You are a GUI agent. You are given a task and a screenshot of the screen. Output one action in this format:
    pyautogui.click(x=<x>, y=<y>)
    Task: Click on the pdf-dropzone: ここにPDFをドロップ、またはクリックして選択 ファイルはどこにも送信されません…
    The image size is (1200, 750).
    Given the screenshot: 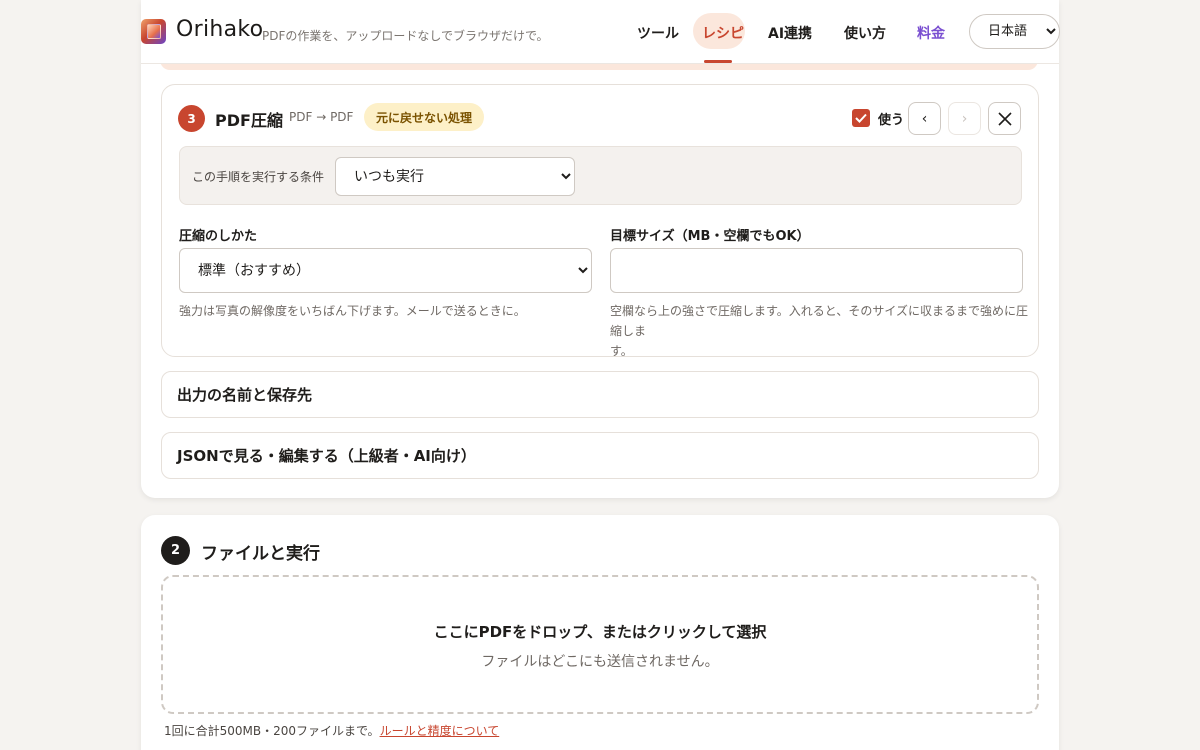 What is the action you would take?
    pyautogui.click(x=600, y=644)
    